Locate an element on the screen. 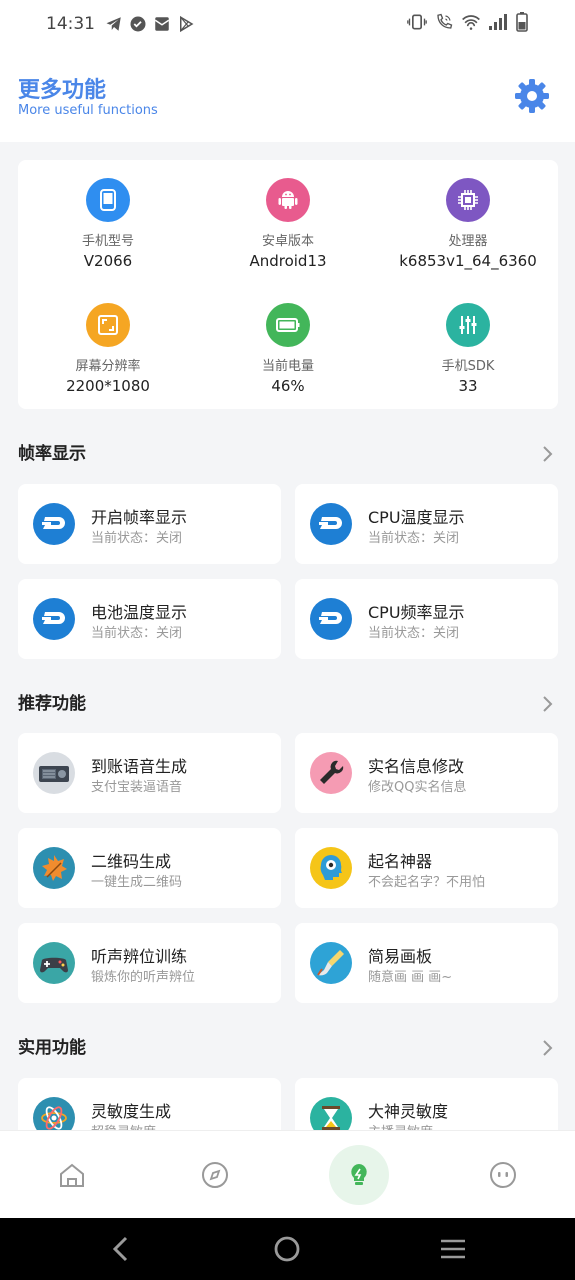 The width and height of the screenshot is (575, 1280). card-title: CPU频率显示 is located at coordinates (416, 612).